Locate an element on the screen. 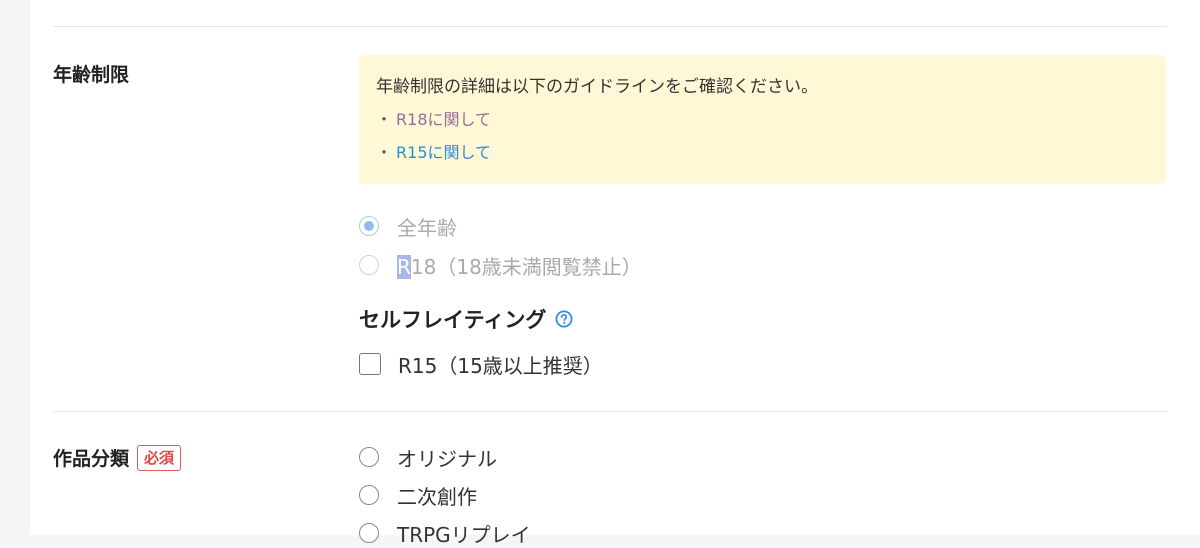 This screenshot has width=1200, height=548. trpg-replay-radio is located at coordinates (369, 533).